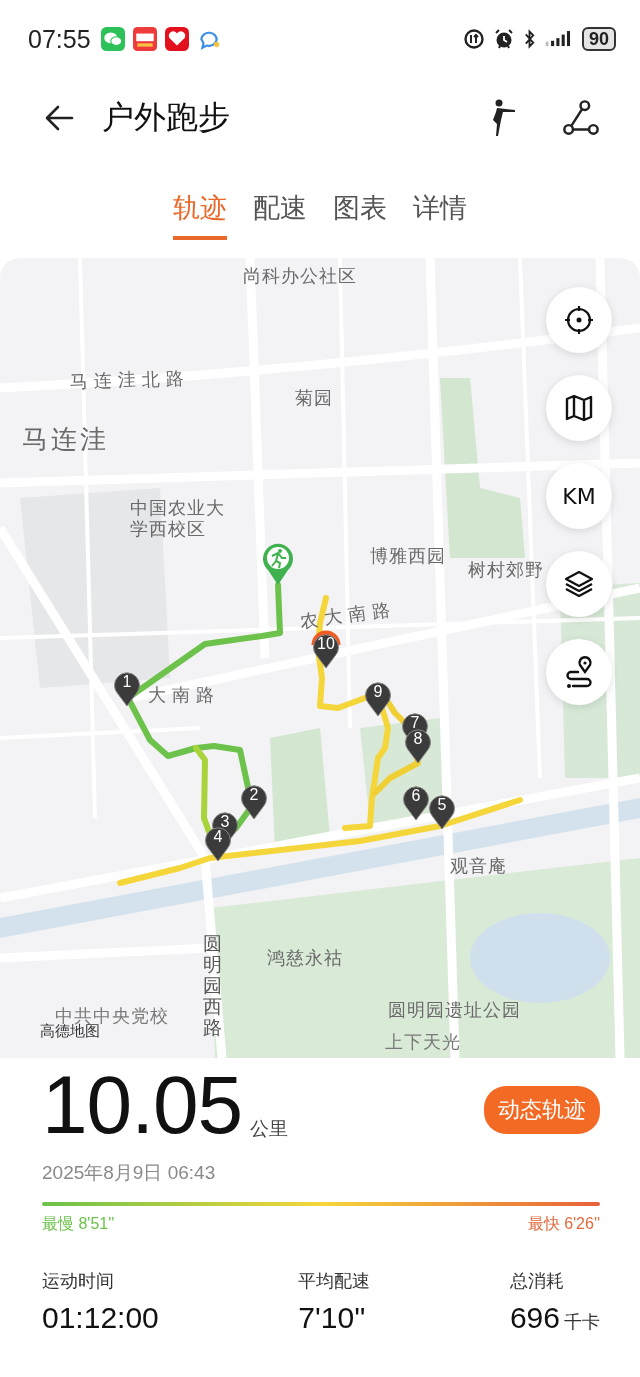  What do you see at coordinates (473, 39) in the screenshot?
I see `data-saver-icon` at bounding box center [473, 39].